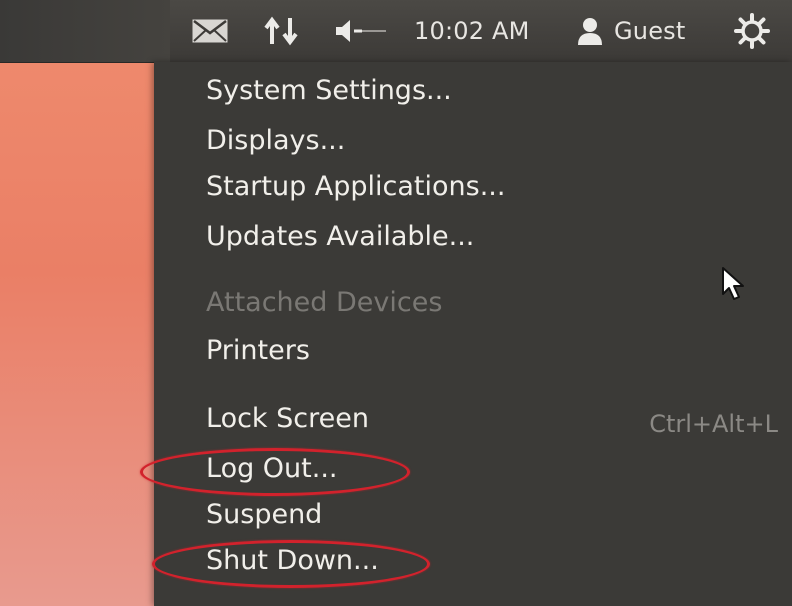 The image size is (792, 606). What do you see at coordinates (733, 283) in the screenshot?
I see `mouse-cursor-icon` at bounding box center [733, 283].